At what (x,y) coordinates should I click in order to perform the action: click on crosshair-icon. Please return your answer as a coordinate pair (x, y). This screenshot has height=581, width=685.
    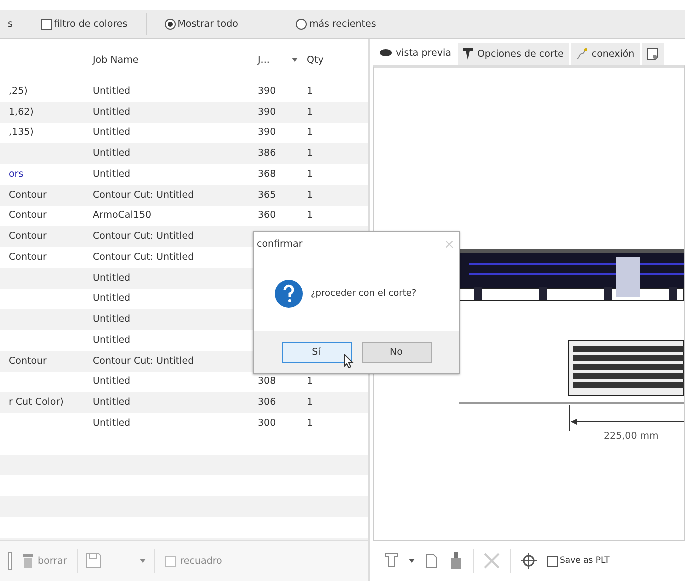
    Looking at the image, I should click on (529, 561).